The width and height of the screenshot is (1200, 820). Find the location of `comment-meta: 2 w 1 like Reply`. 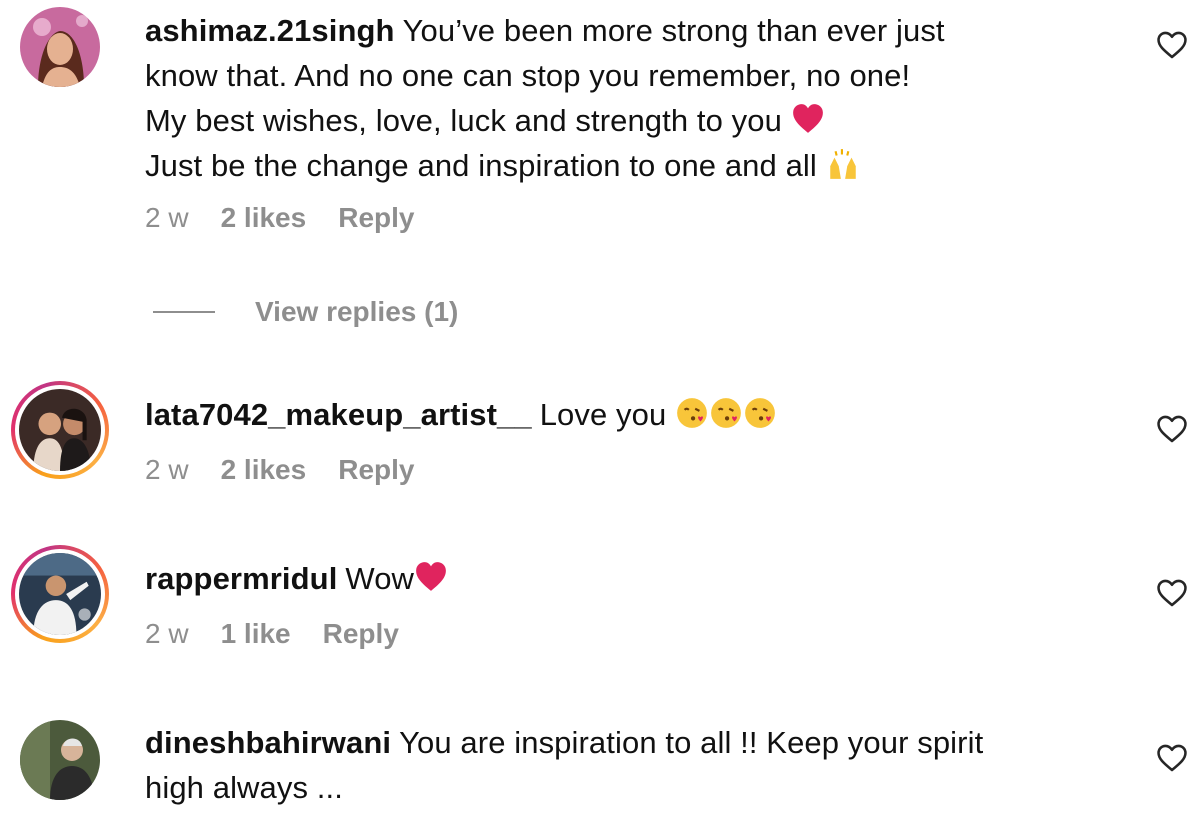

comment-meta: 2 w 1 like Reply is located at coordinates (625, 634).